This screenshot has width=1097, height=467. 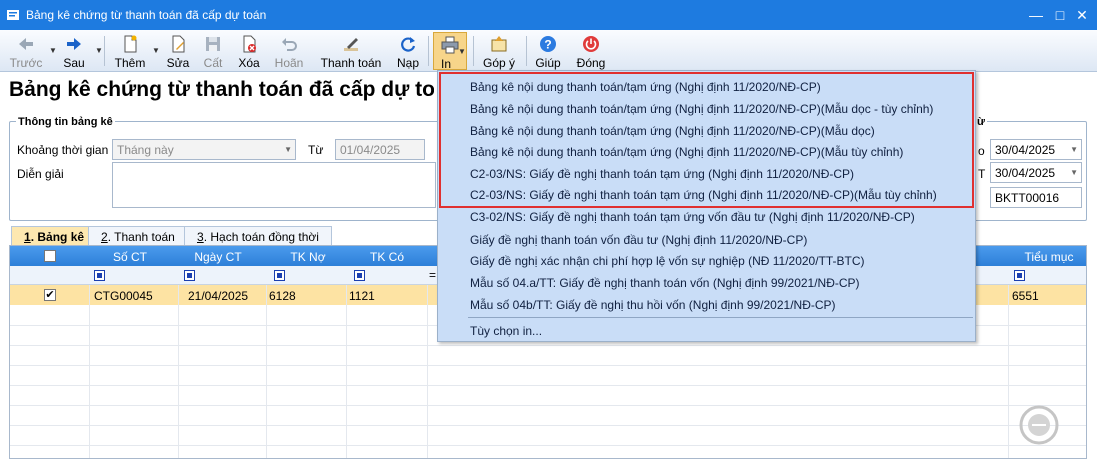 I want to click on payment-button: Thanh toán, so click(x=351, y=51).